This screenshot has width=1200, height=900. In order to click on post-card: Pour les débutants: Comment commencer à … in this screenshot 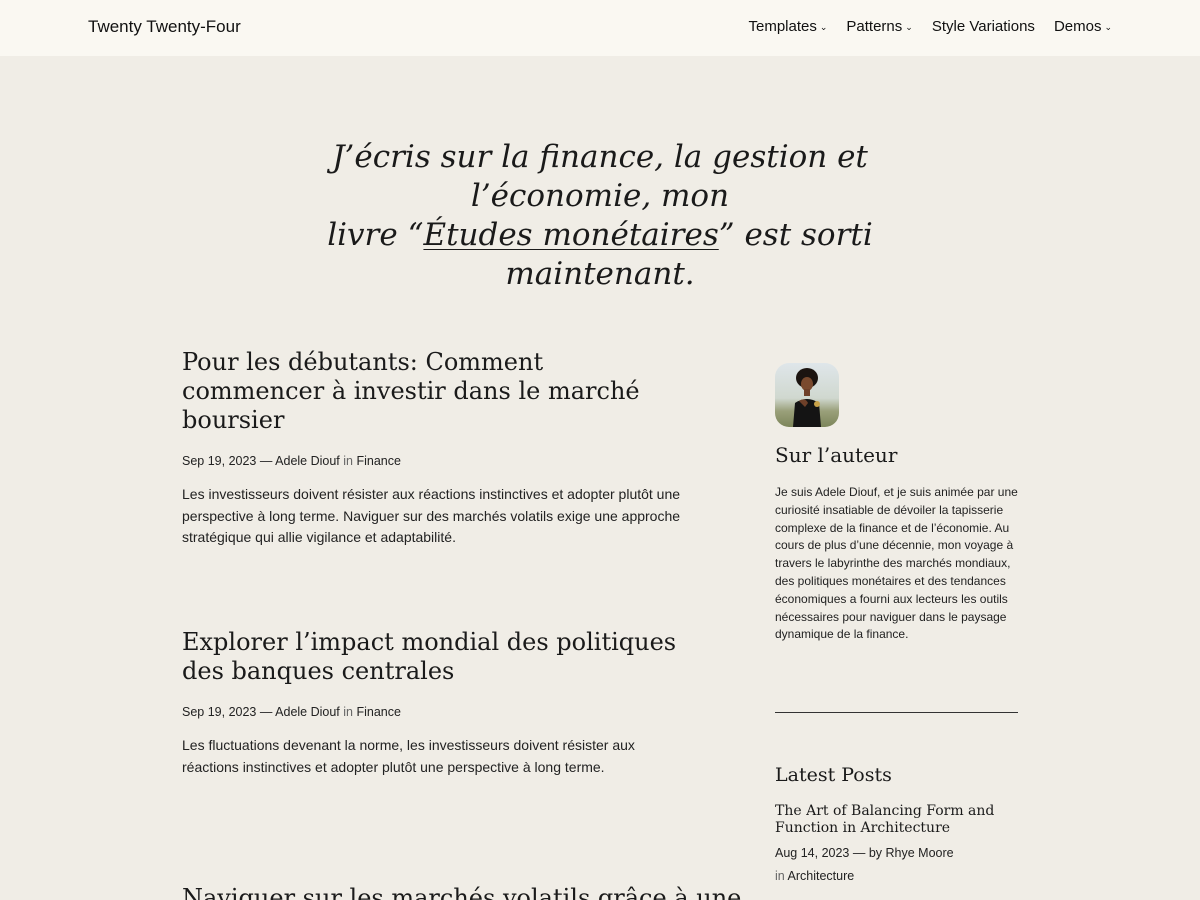, I will do `click(432, 448)`.